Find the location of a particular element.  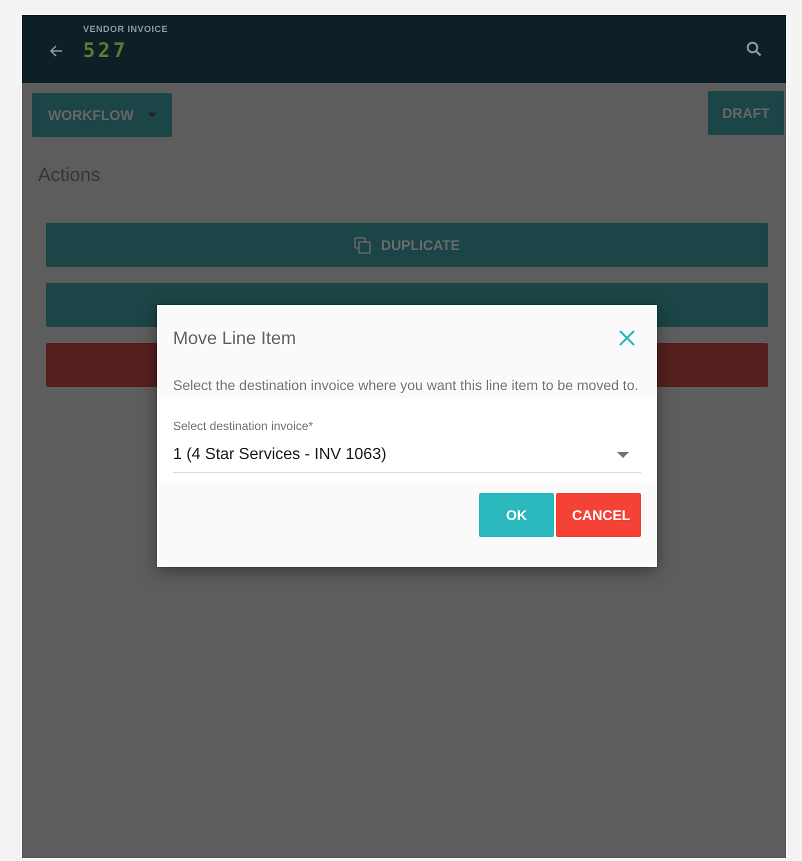

caret-icon is located at coordinates (152, 115).